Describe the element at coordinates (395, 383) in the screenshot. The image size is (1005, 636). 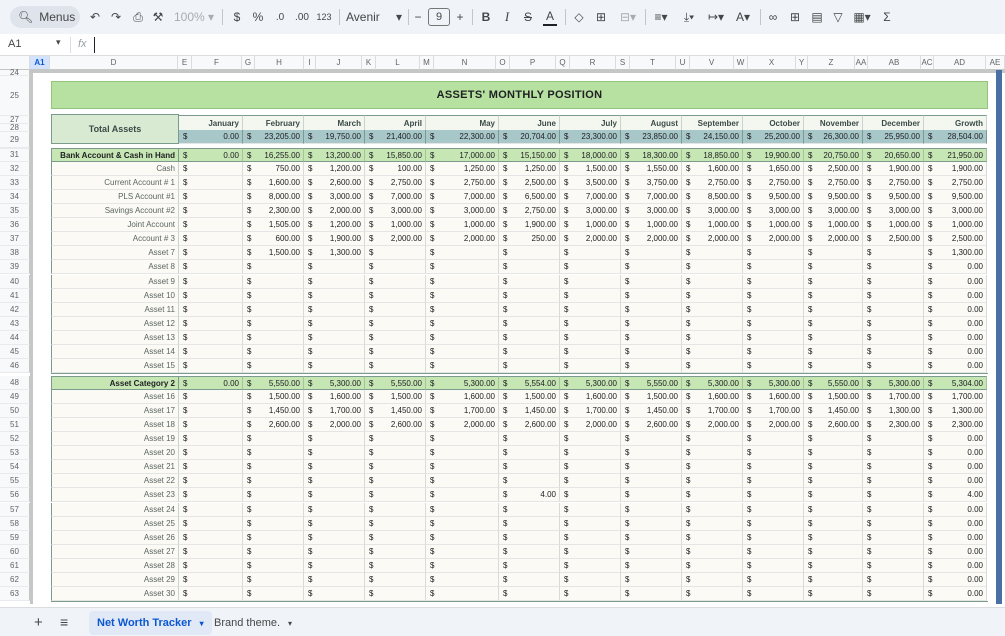
I see `category-total-cell: $5,550.00` at that location.